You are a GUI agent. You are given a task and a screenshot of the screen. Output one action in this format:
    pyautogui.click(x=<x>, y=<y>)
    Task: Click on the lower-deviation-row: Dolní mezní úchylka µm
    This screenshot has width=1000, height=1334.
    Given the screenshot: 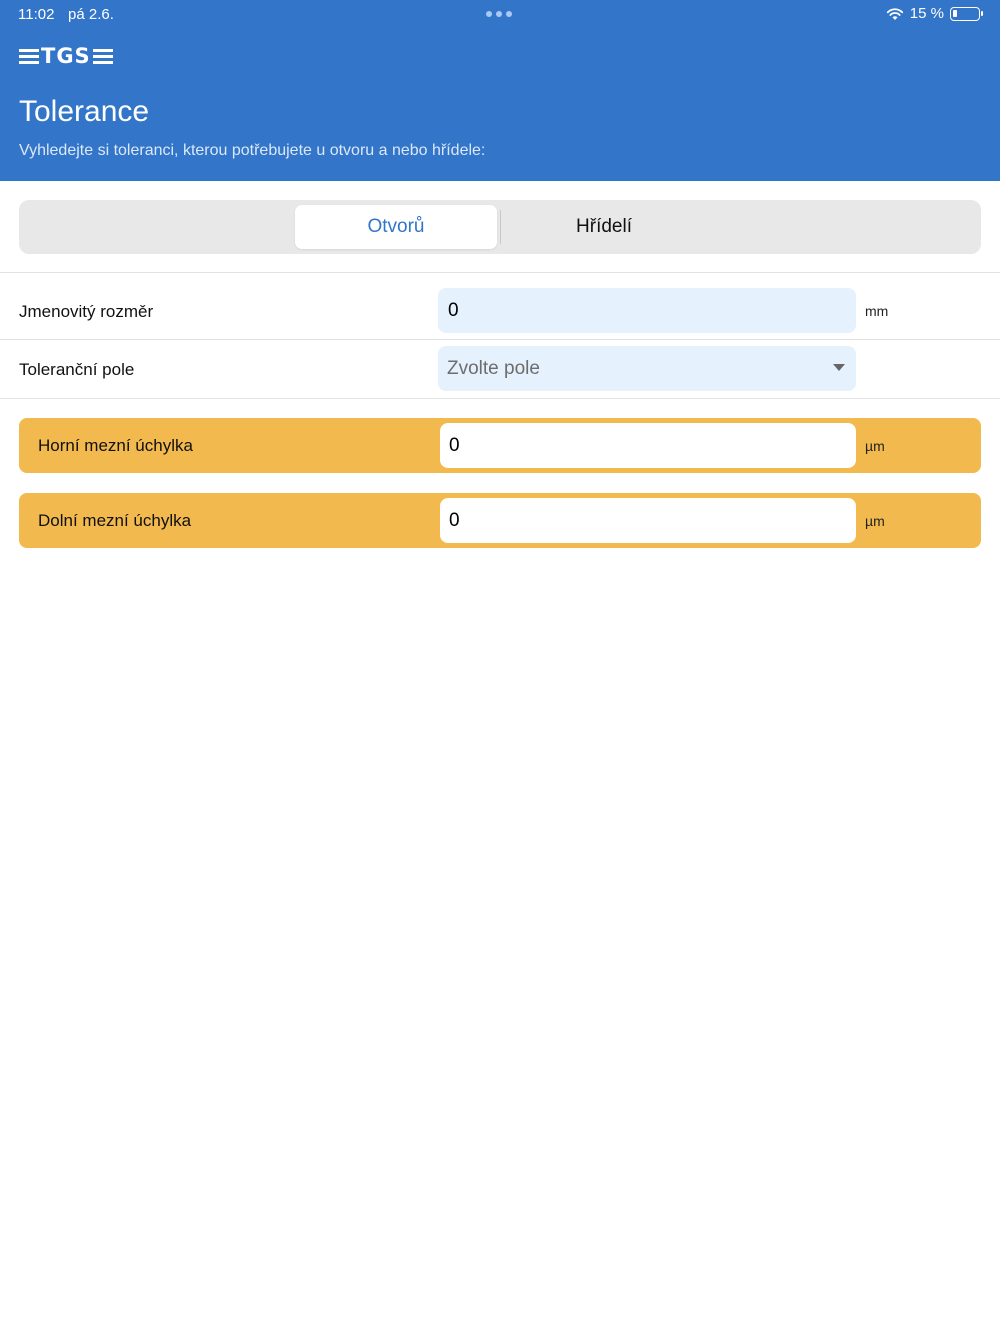 What is the action you would take?
    pyautogui.click(x=500, y=520)
    